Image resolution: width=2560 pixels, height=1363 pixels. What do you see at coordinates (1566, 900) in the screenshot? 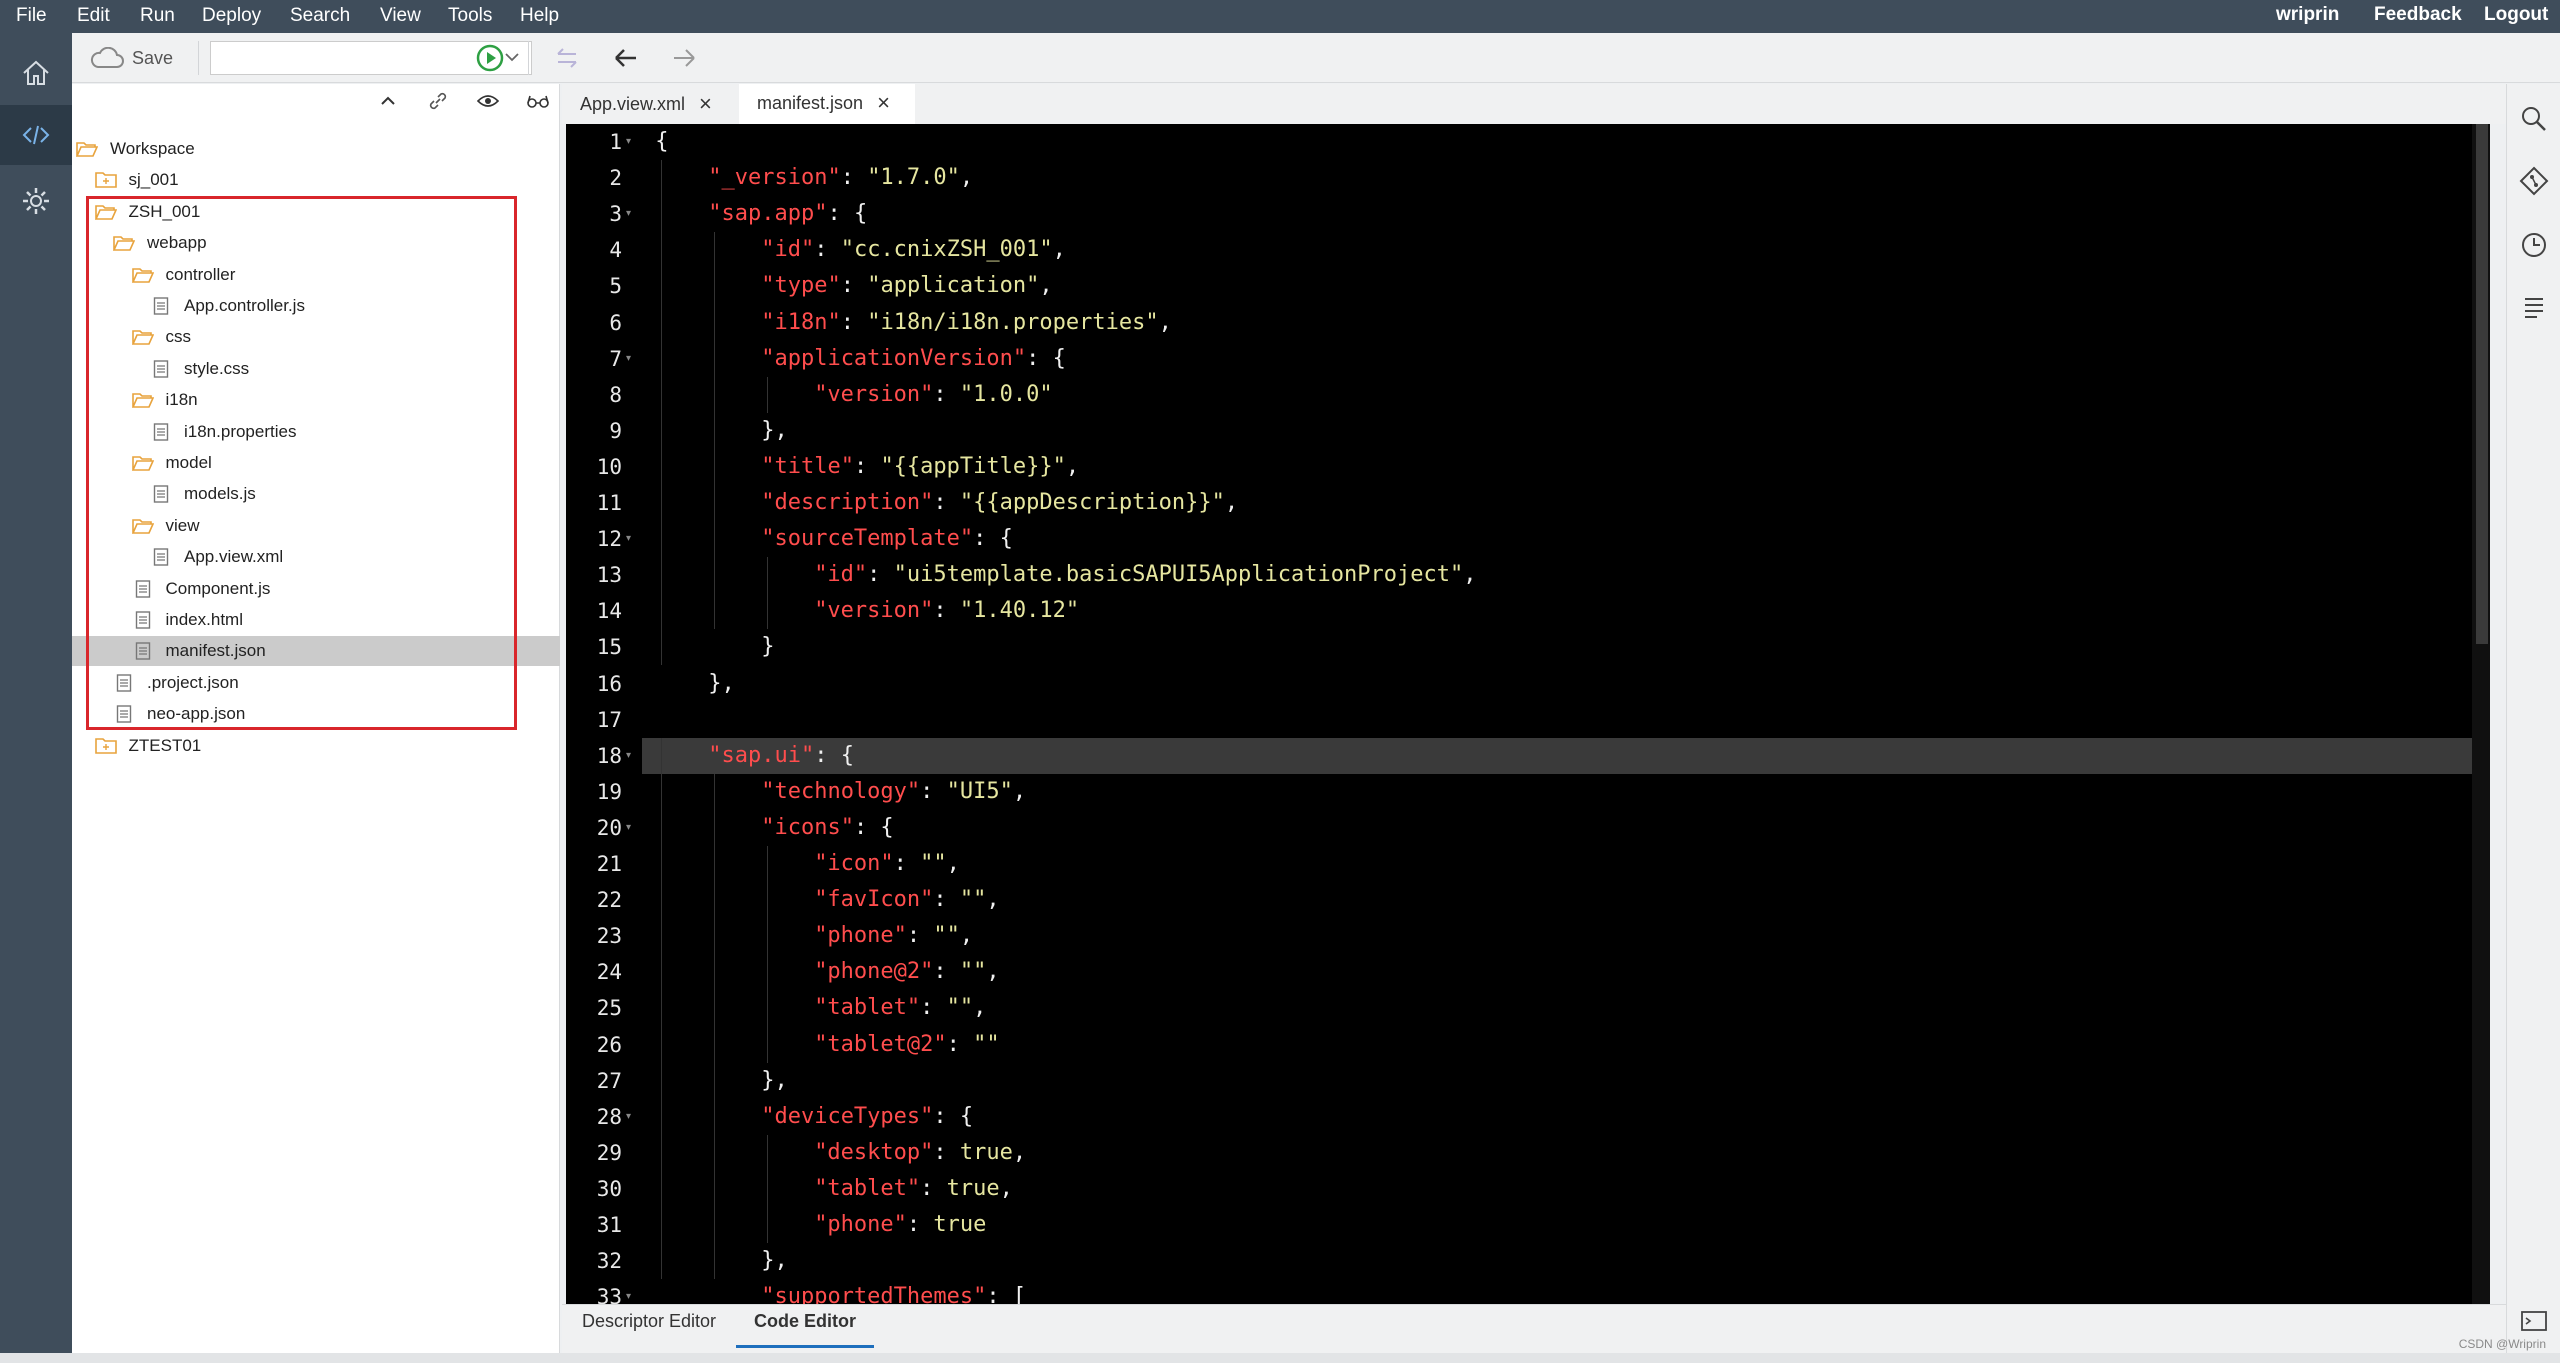
I see `code-line: "favIcon": "",` at bounding box center [1566, 900].